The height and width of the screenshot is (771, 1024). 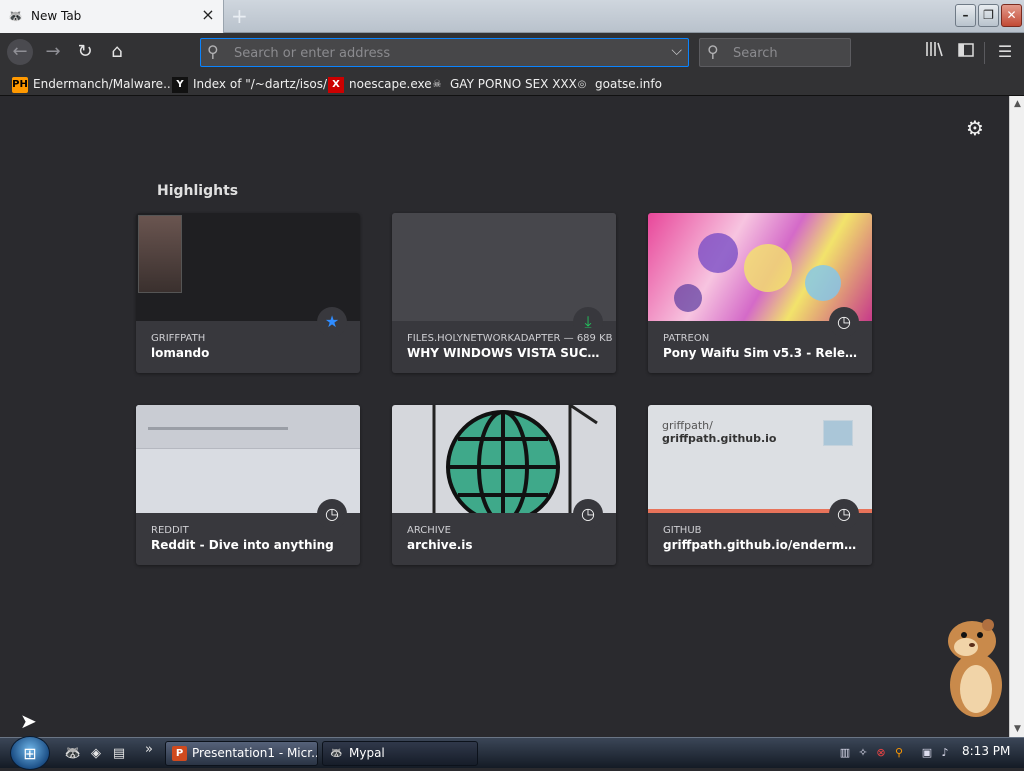 What do you see at coordinates (119, 754) in the screenshot?
I see `desktop-quicklaunch-icon: ▤` at bounding box center [119, 754].